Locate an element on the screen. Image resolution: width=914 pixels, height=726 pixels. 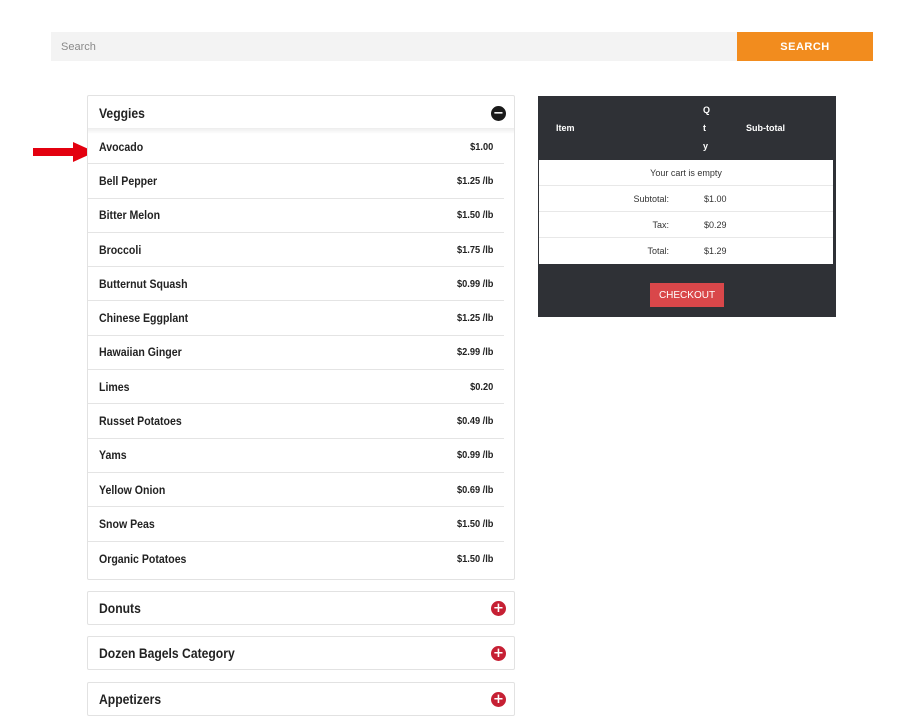
cart-header-item: Item is located at coordinates (565, 128).